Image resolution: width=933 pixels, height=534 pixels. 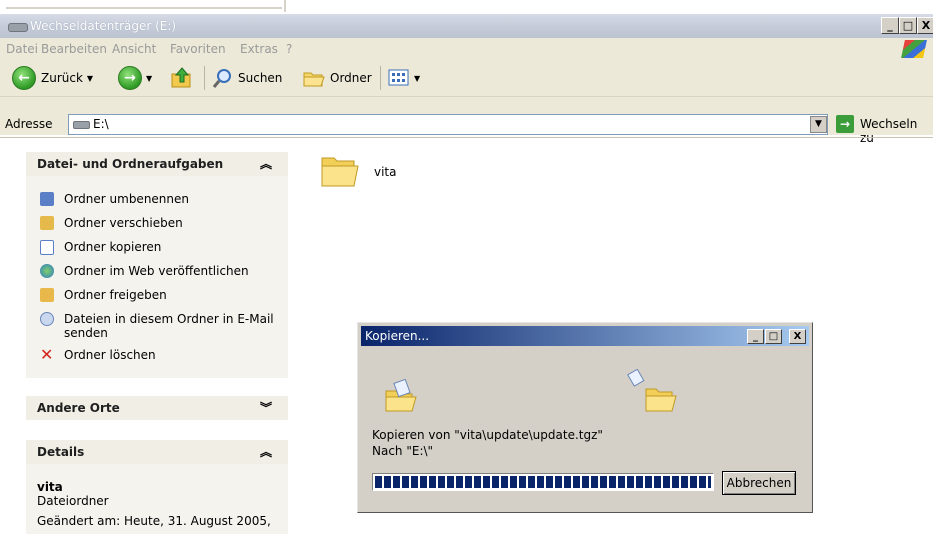 What do you see at coordinates (403, 451) in the screenshot?
I see `copy-to-text: Nach "E:\"` at bounding box center [403, 451].